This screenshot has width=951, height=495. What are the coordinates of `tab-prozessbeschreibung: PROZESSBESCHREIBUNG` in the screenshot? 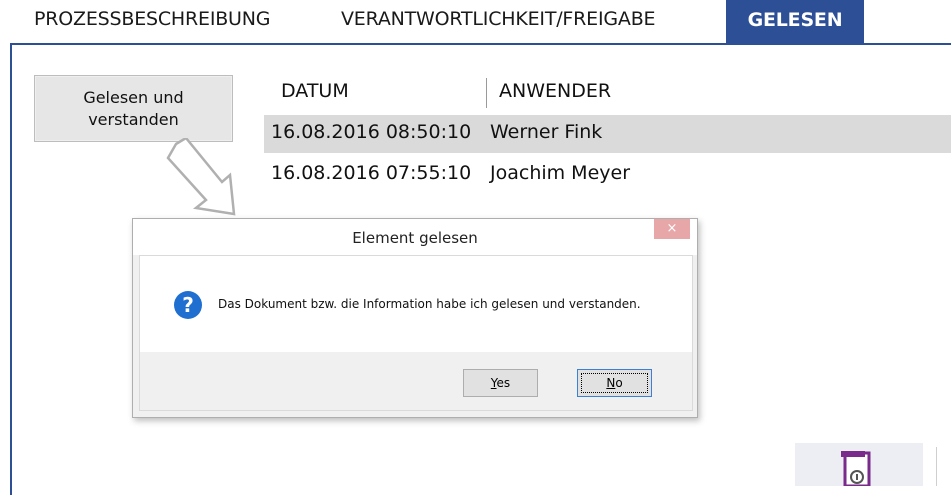 It's located at (152, 19).